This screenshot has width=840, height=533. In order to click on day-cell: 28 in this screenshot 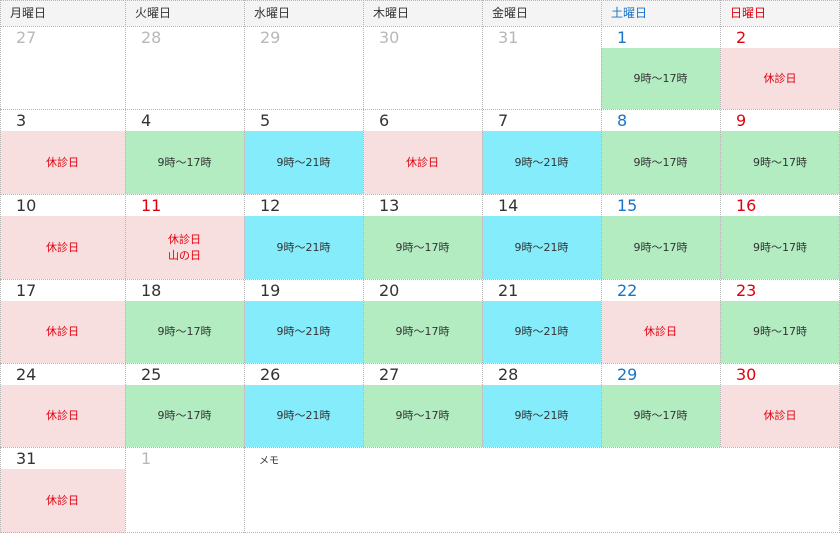, I will do `click(184, 67)`.